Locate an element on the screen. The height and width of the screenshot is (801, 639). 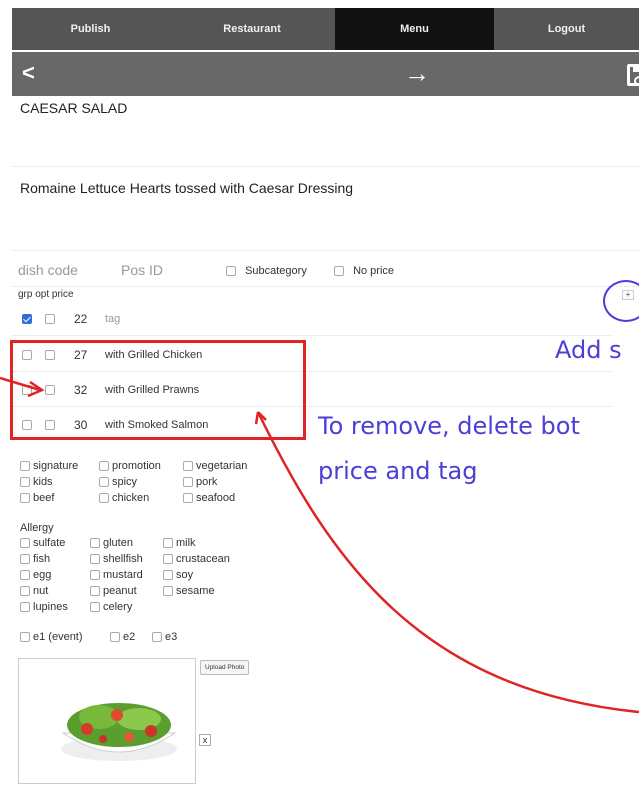
pos-id-input: Pos ID is located at coordinates (142, 270).